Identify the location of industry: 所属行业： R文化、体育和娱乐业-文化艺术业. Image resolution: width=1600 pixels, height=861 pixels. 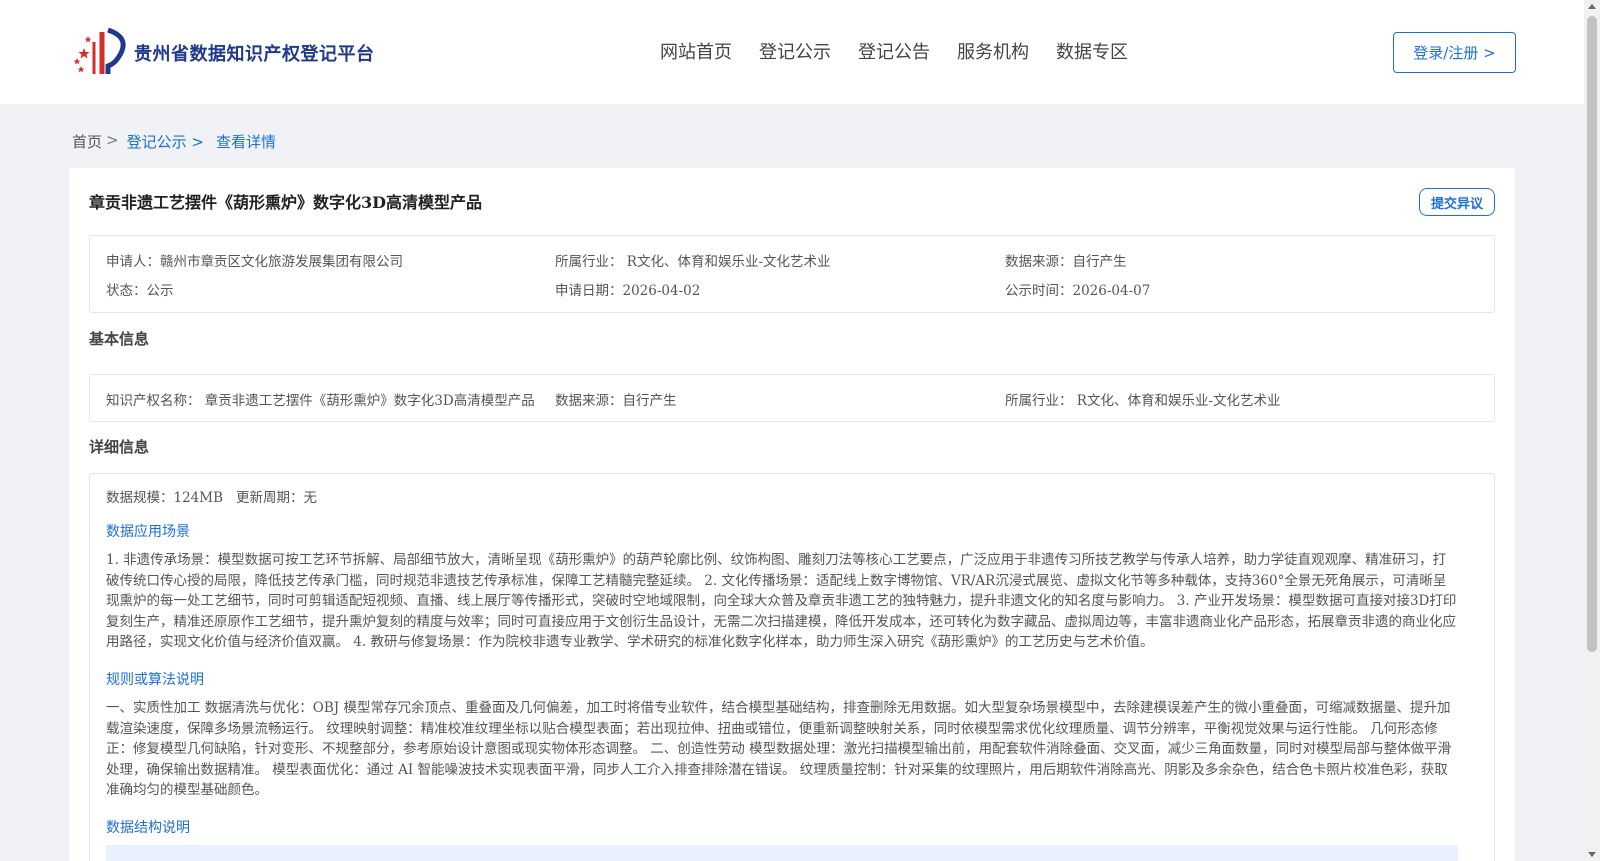
(693, 262).